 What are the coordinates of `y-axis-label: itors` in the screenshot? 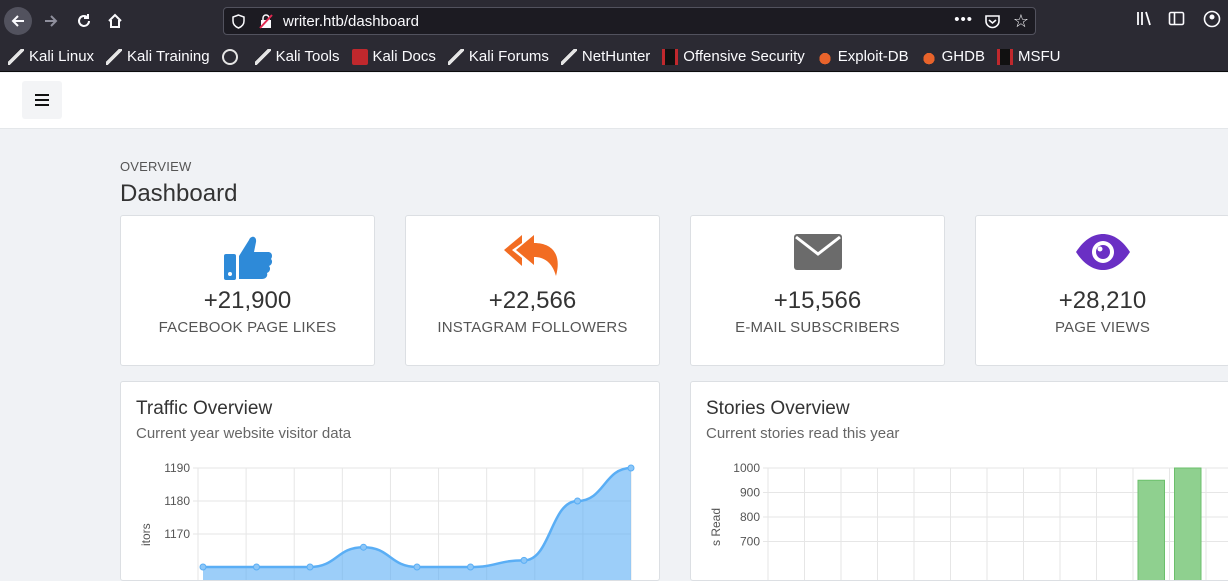 It's located at (146, 534).